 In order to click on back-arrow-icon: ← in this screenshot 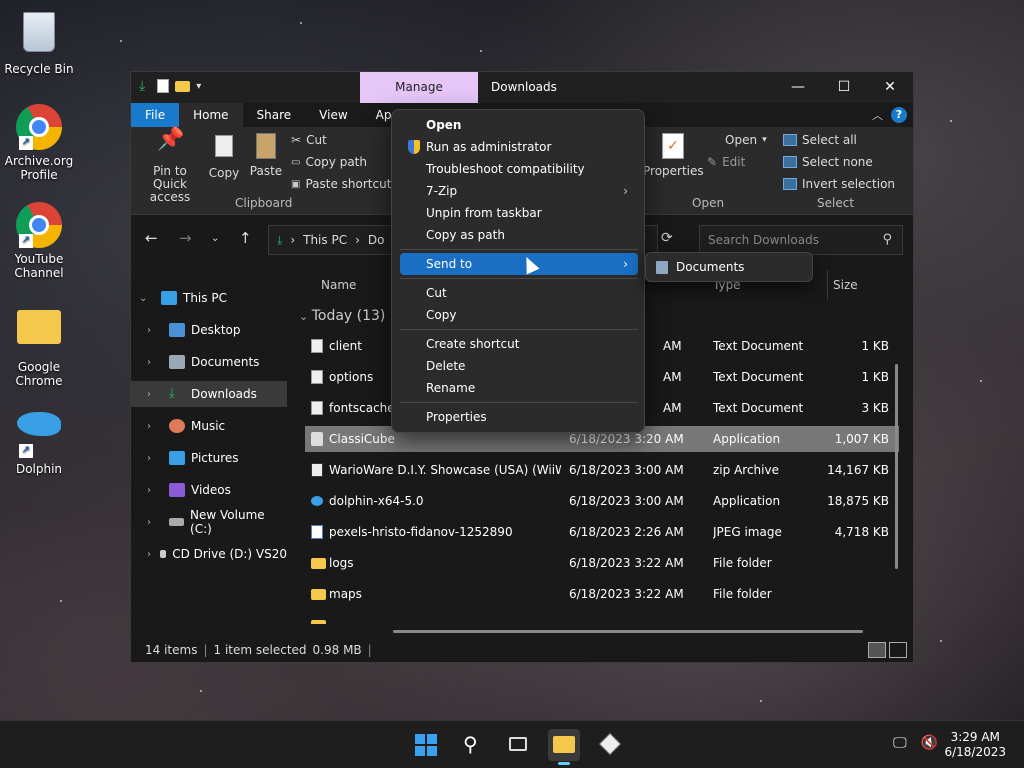, I will do `click(151, 238)`.